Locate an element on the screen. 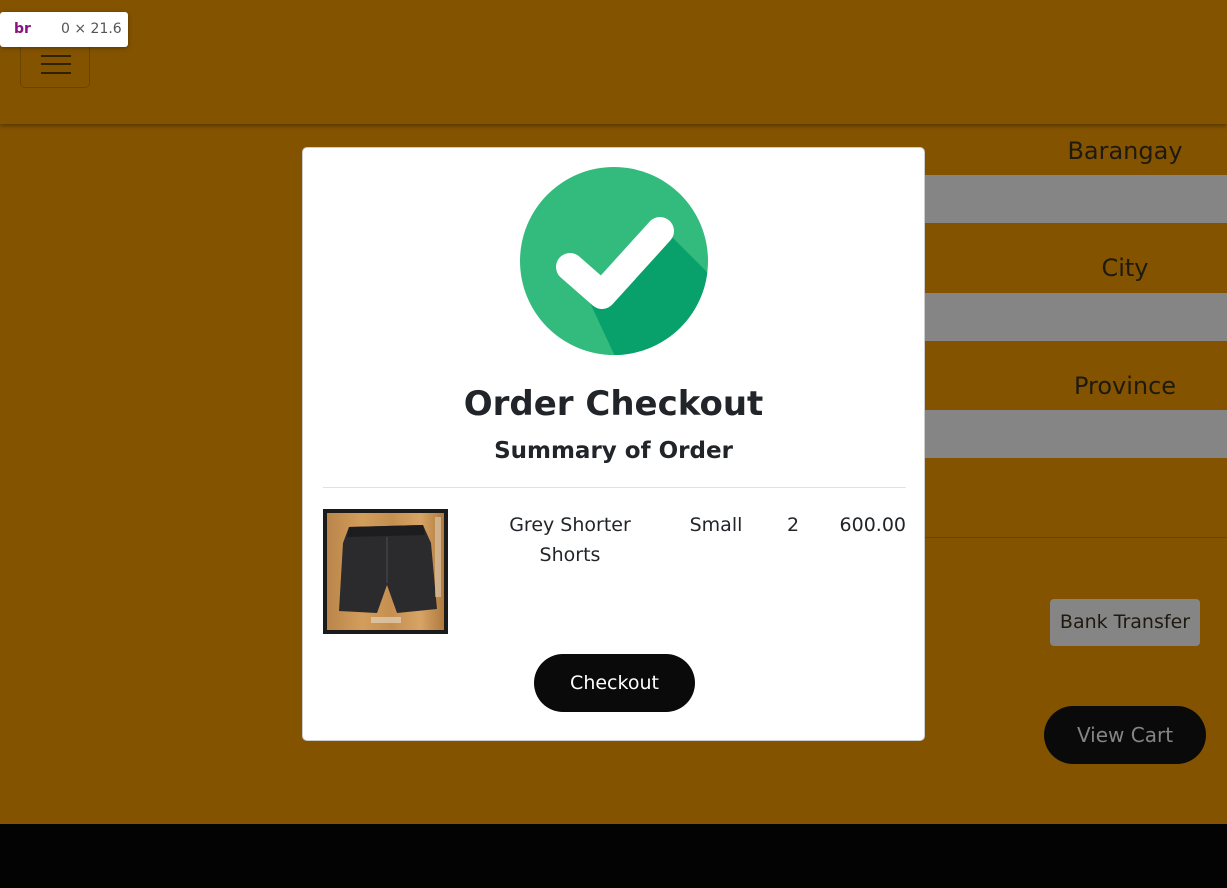  page-footer is located at coordinates (613, 856).